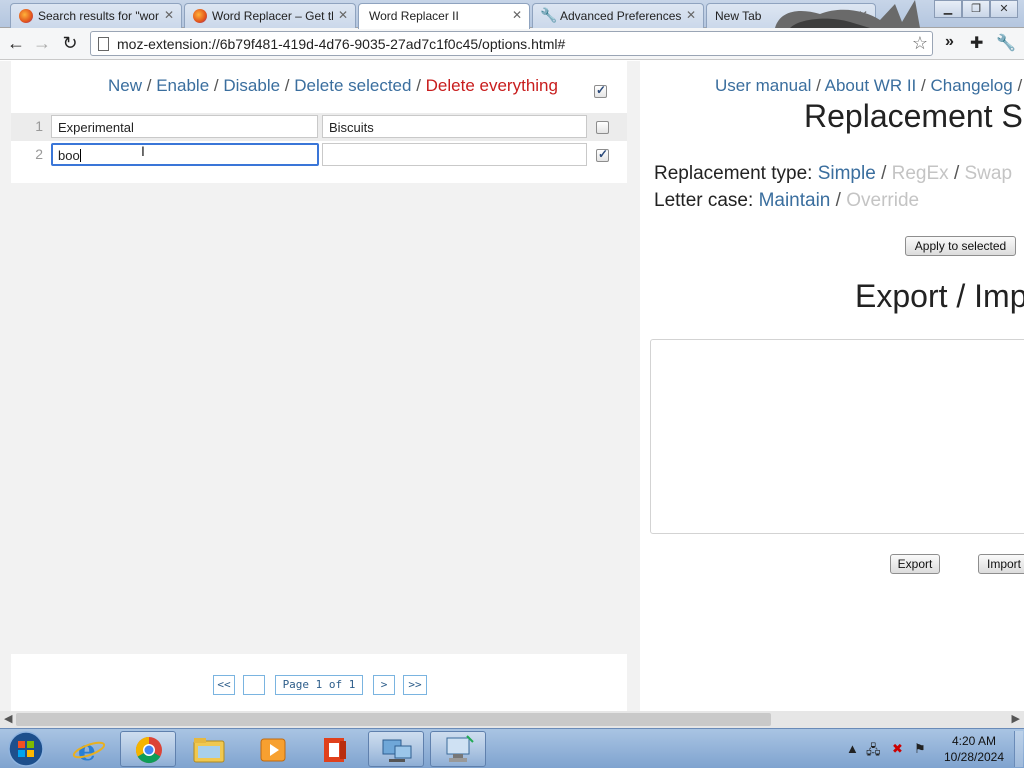  I want to click on scrollbar-thumb, so click(393, 719).